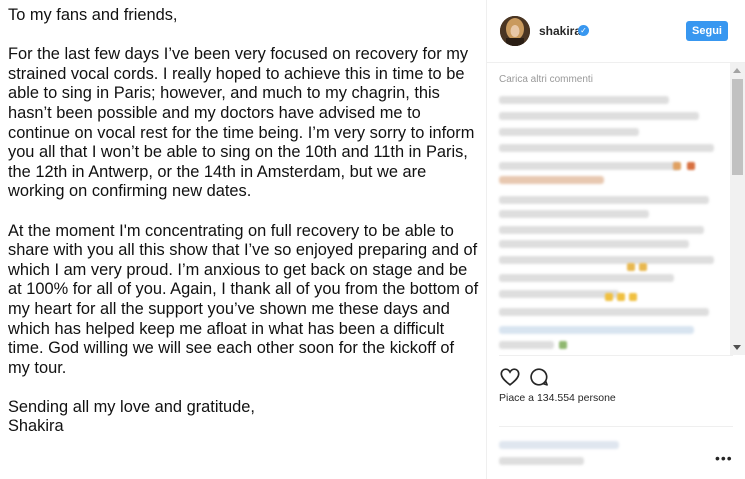  What do you see at coordinates (515, 31) in the screenshot?
I see `avatar` at bounding box center [515, 31].